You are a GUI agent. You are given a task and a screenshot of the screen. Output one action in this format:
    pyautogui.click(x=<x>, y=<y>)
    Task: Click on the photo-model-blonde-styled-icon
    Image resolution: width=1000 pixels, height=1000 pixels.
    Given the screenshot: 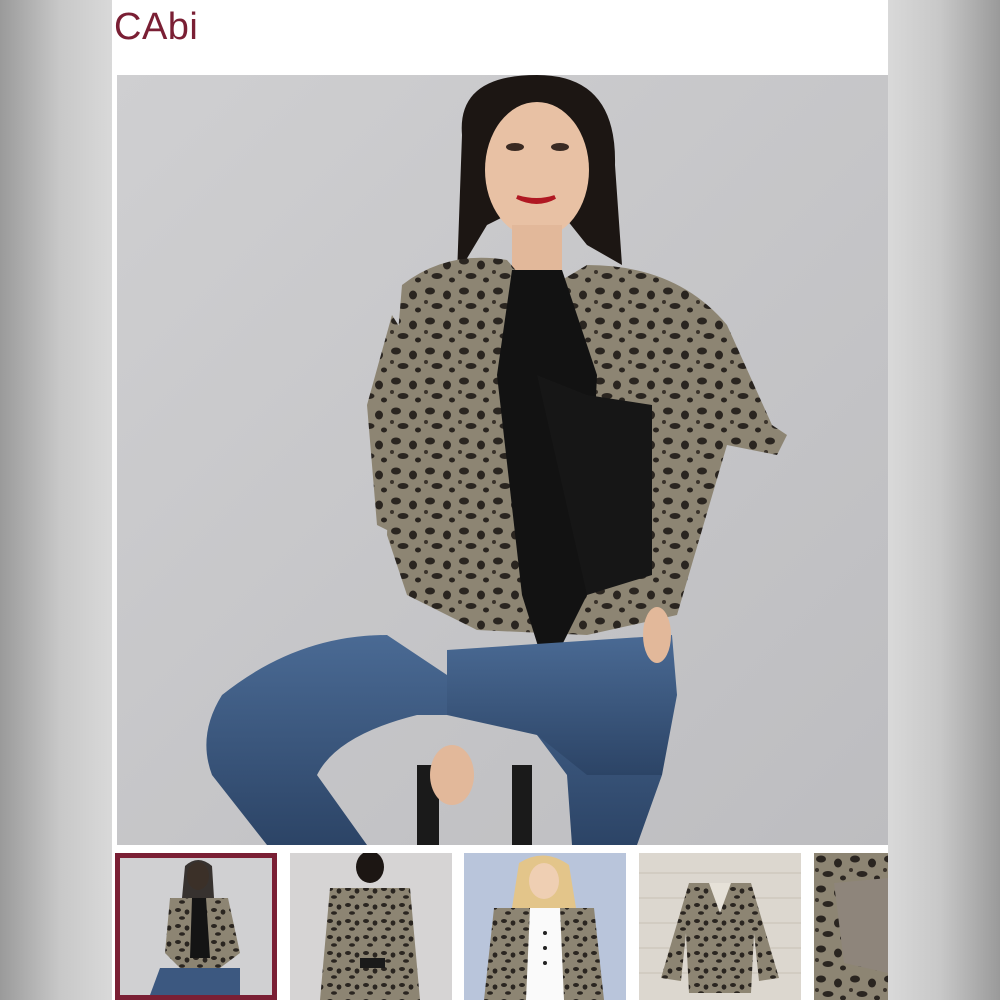 What is the action you would take?
    pyautogui.click(x=545, y=926)
    